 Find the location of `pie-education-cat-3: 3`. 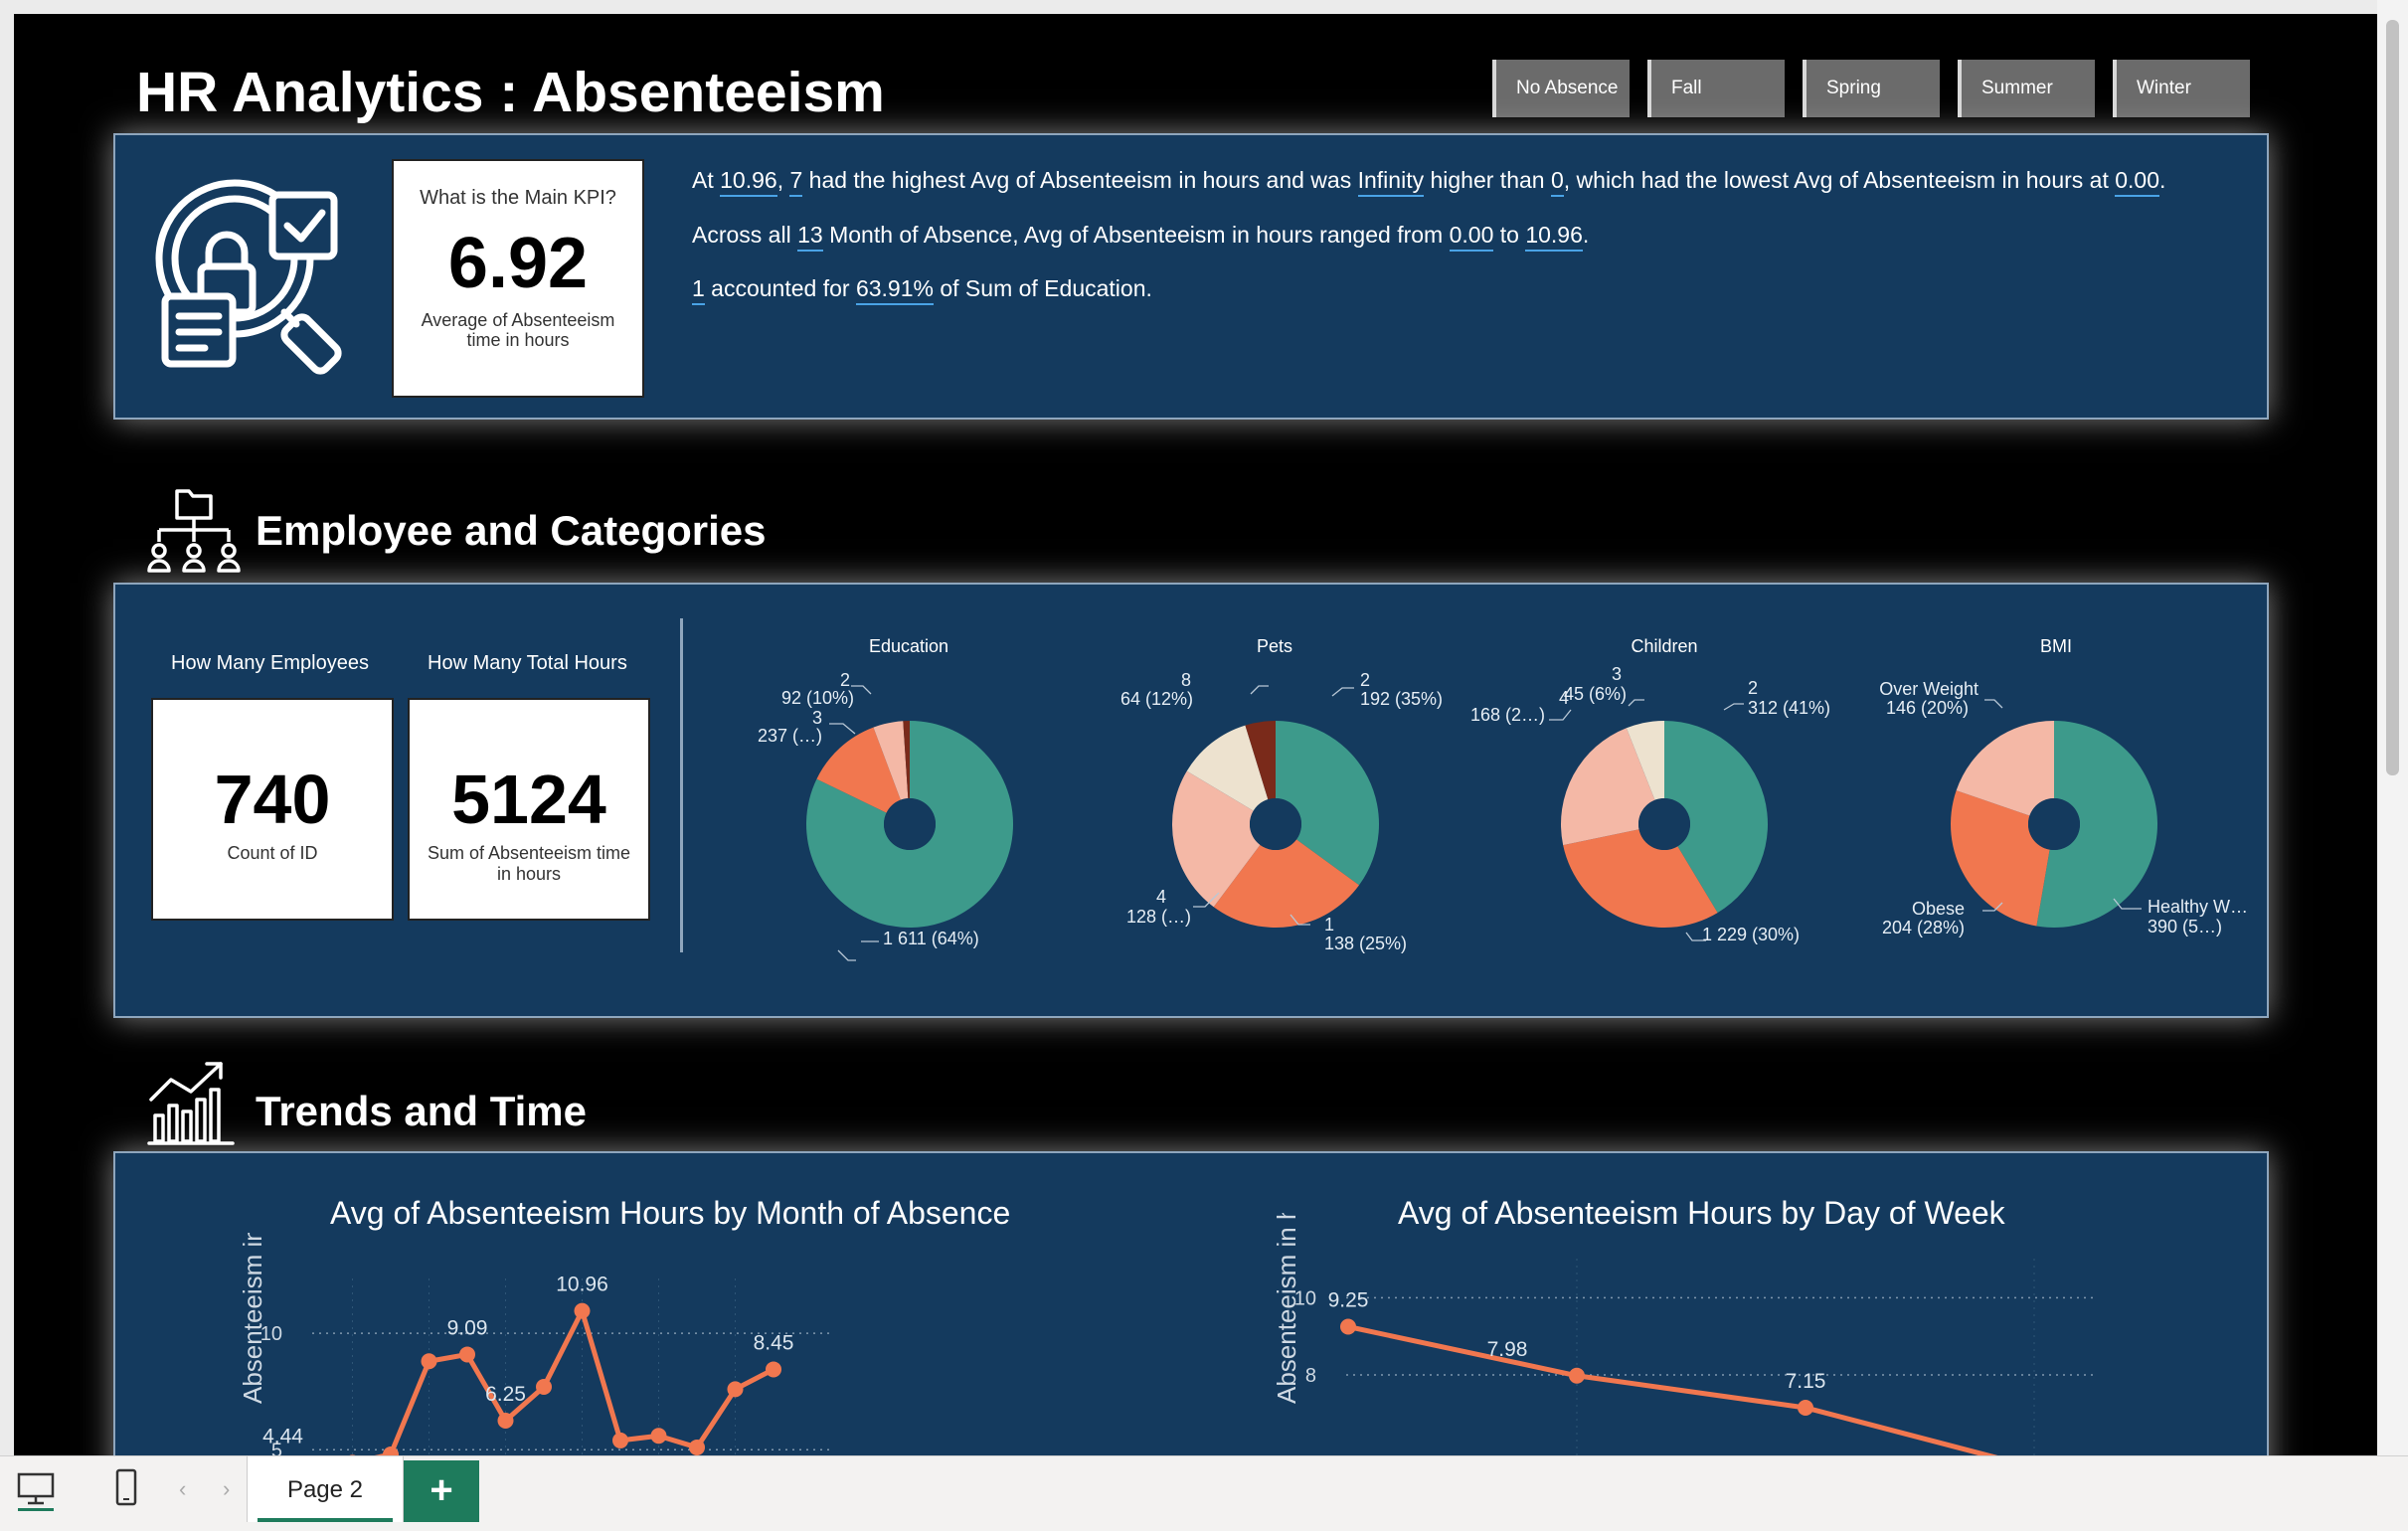

pie-education-cat-3: 3 is located at coordinates (817, 718).